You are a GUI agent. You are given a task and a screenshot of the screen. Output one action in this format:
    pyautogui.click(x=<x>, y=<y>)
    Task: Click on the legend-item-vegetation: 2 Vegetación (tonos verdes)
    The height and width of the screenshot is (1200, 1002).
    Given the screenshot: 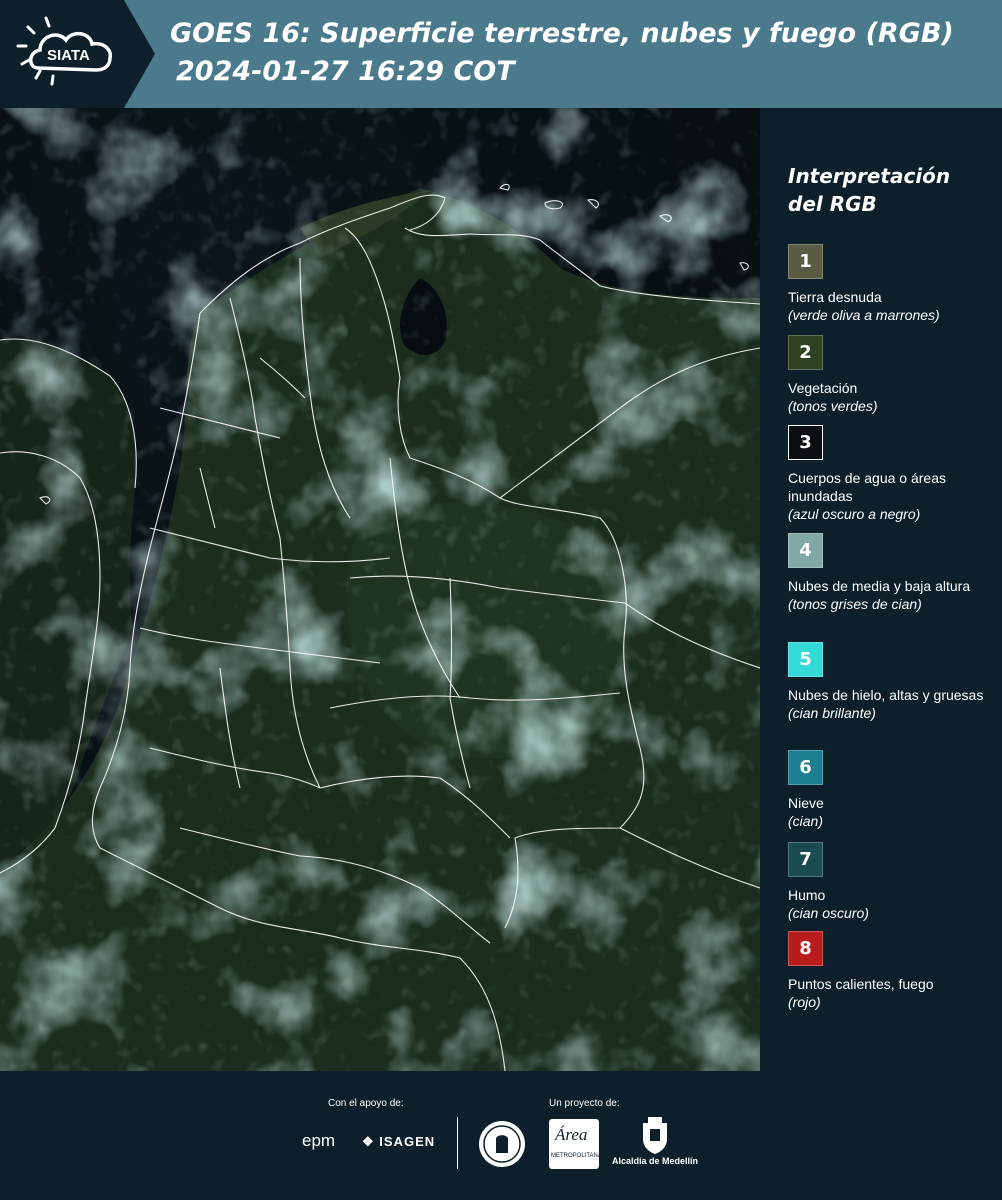 What is the action you would take?
    pyautogui.click(x=893, y=375)
    